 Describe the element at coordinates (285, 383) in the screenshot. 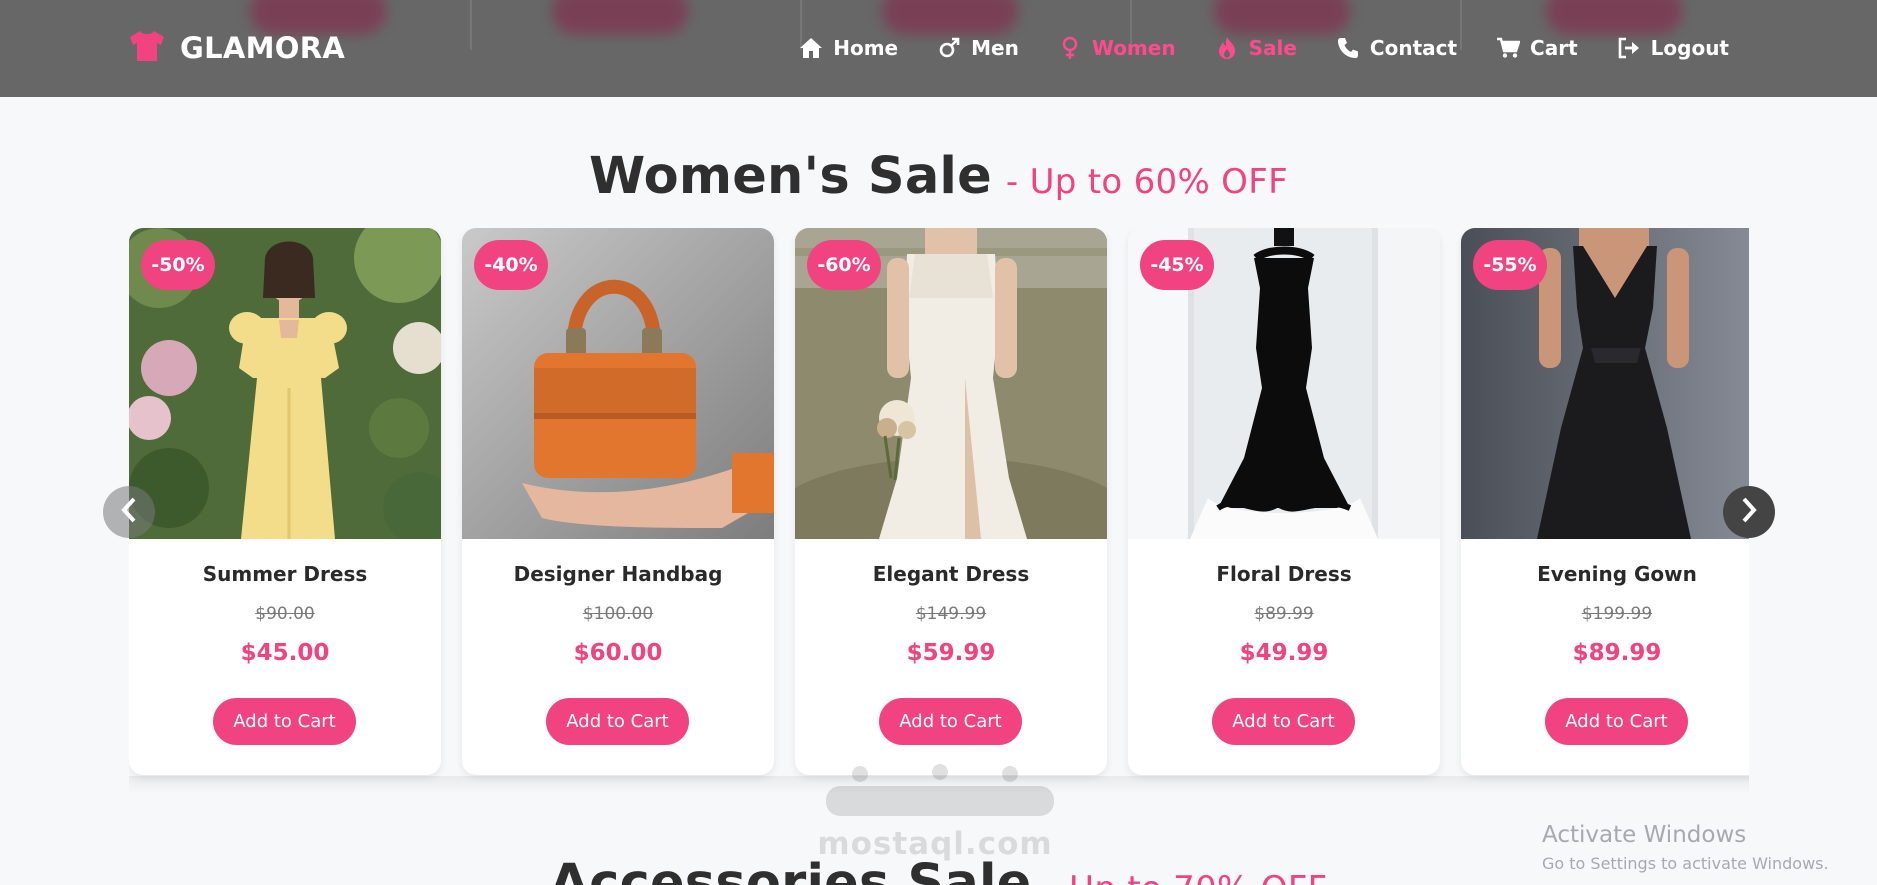

I see `yellow-dress-photo: -50%` at that location.